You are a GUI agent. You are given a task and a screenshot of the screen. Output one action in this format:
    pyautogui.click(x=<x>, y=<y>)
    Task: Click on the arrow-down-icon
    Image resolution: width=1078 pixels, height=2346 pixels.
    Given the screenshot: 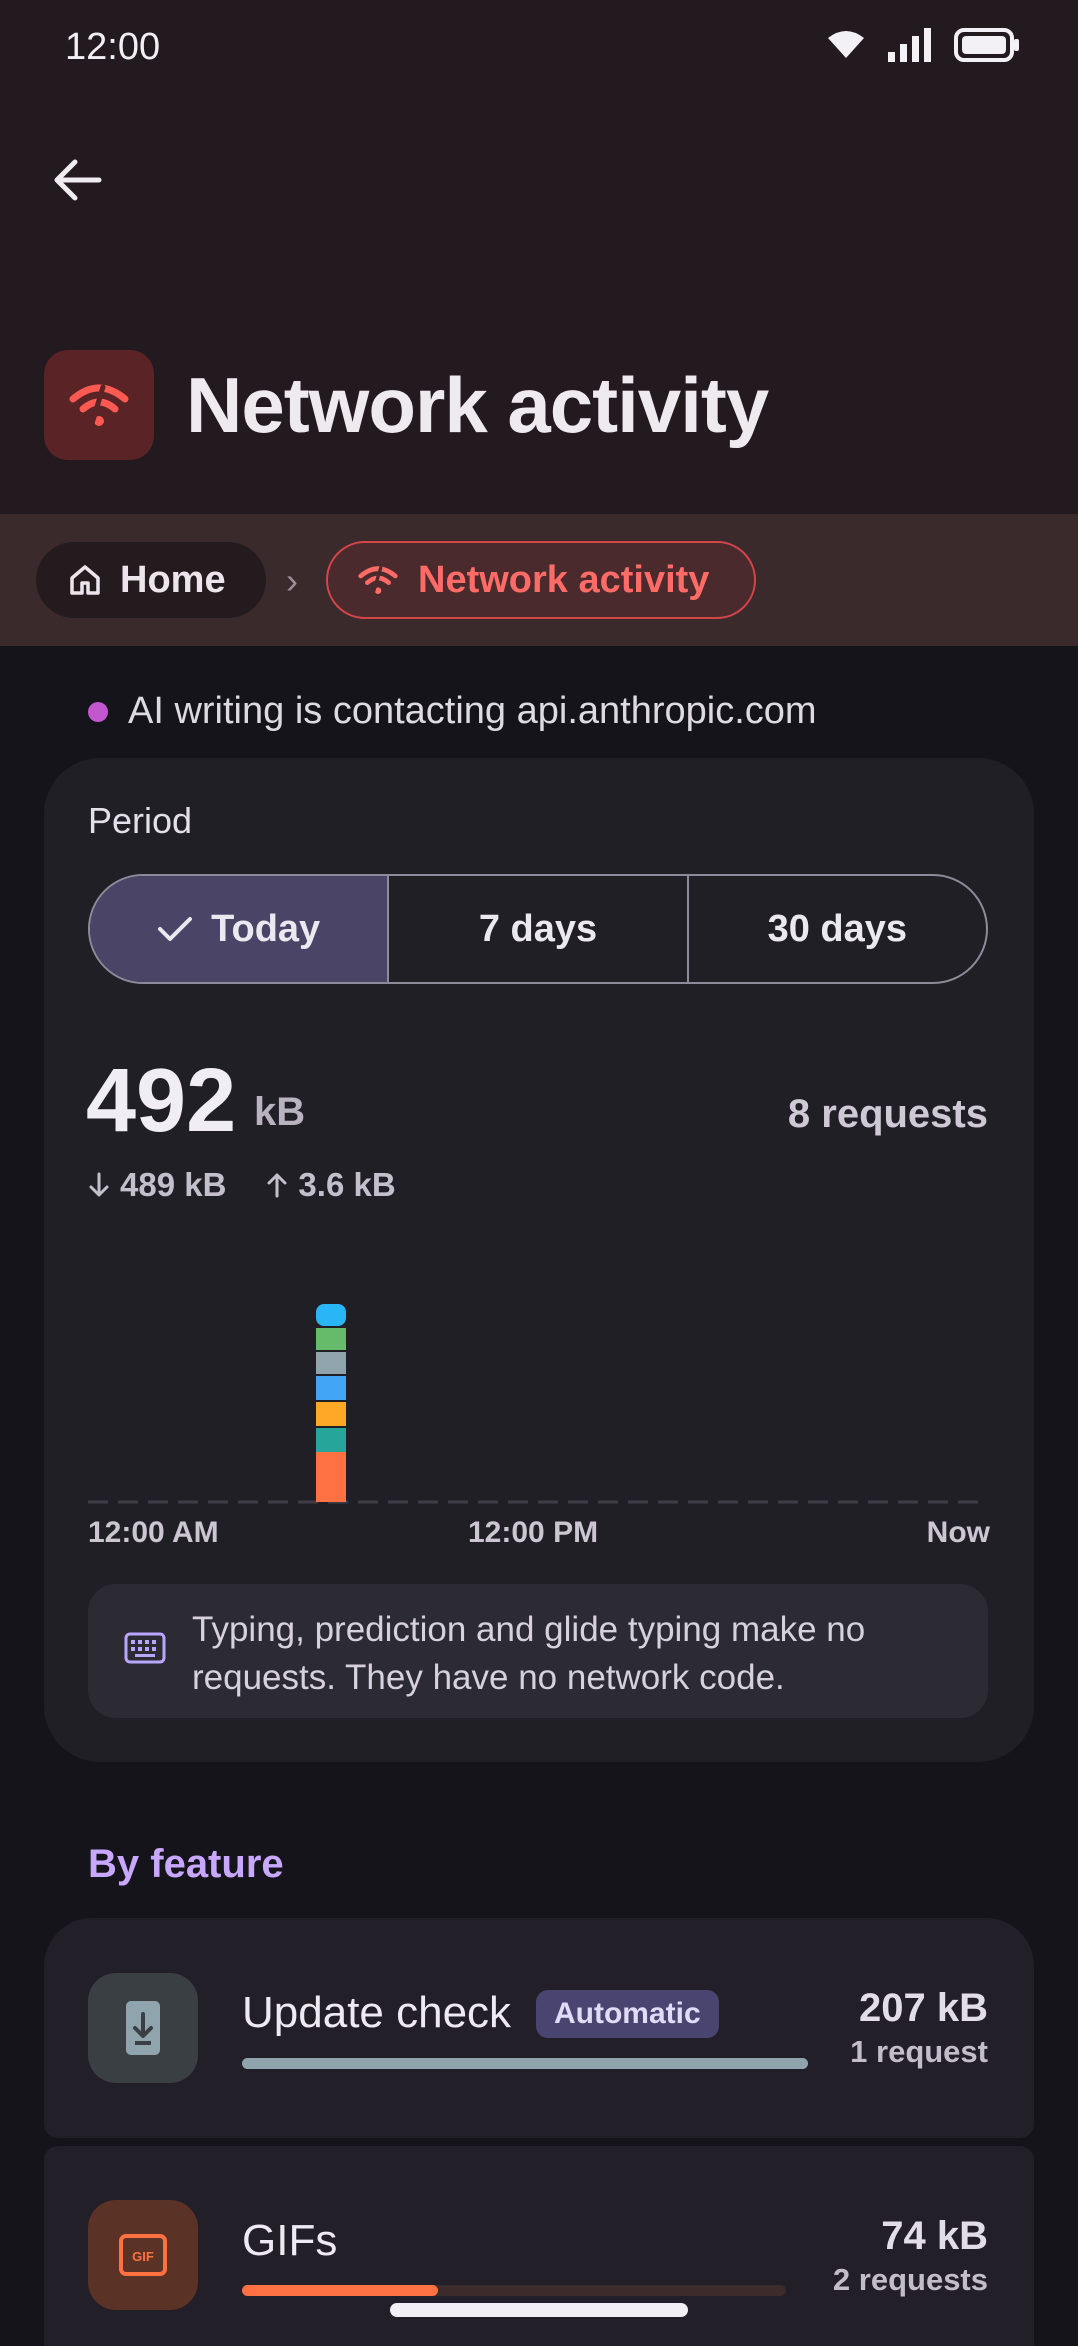 What is the action you would take?
    pyautogui.click(x=99, y=1184)
    